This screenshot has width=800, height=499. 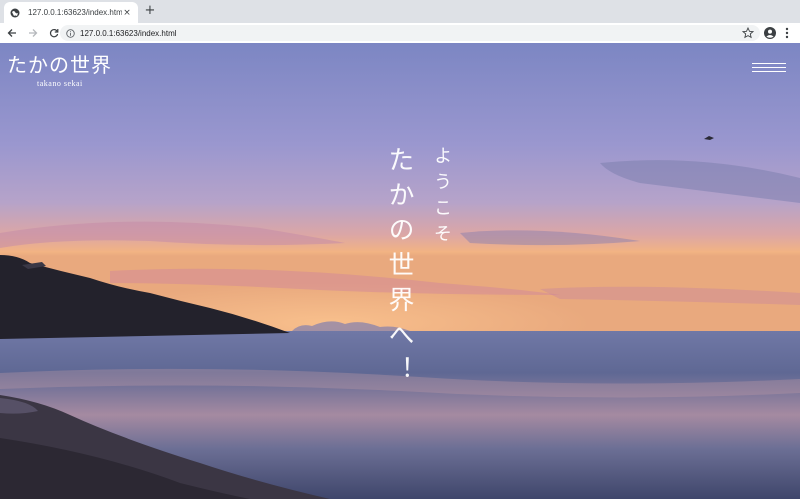 What do you see at coordinates (748, 33) in the screenshot?
I see `star-icon` at bounding box center [748, 33].